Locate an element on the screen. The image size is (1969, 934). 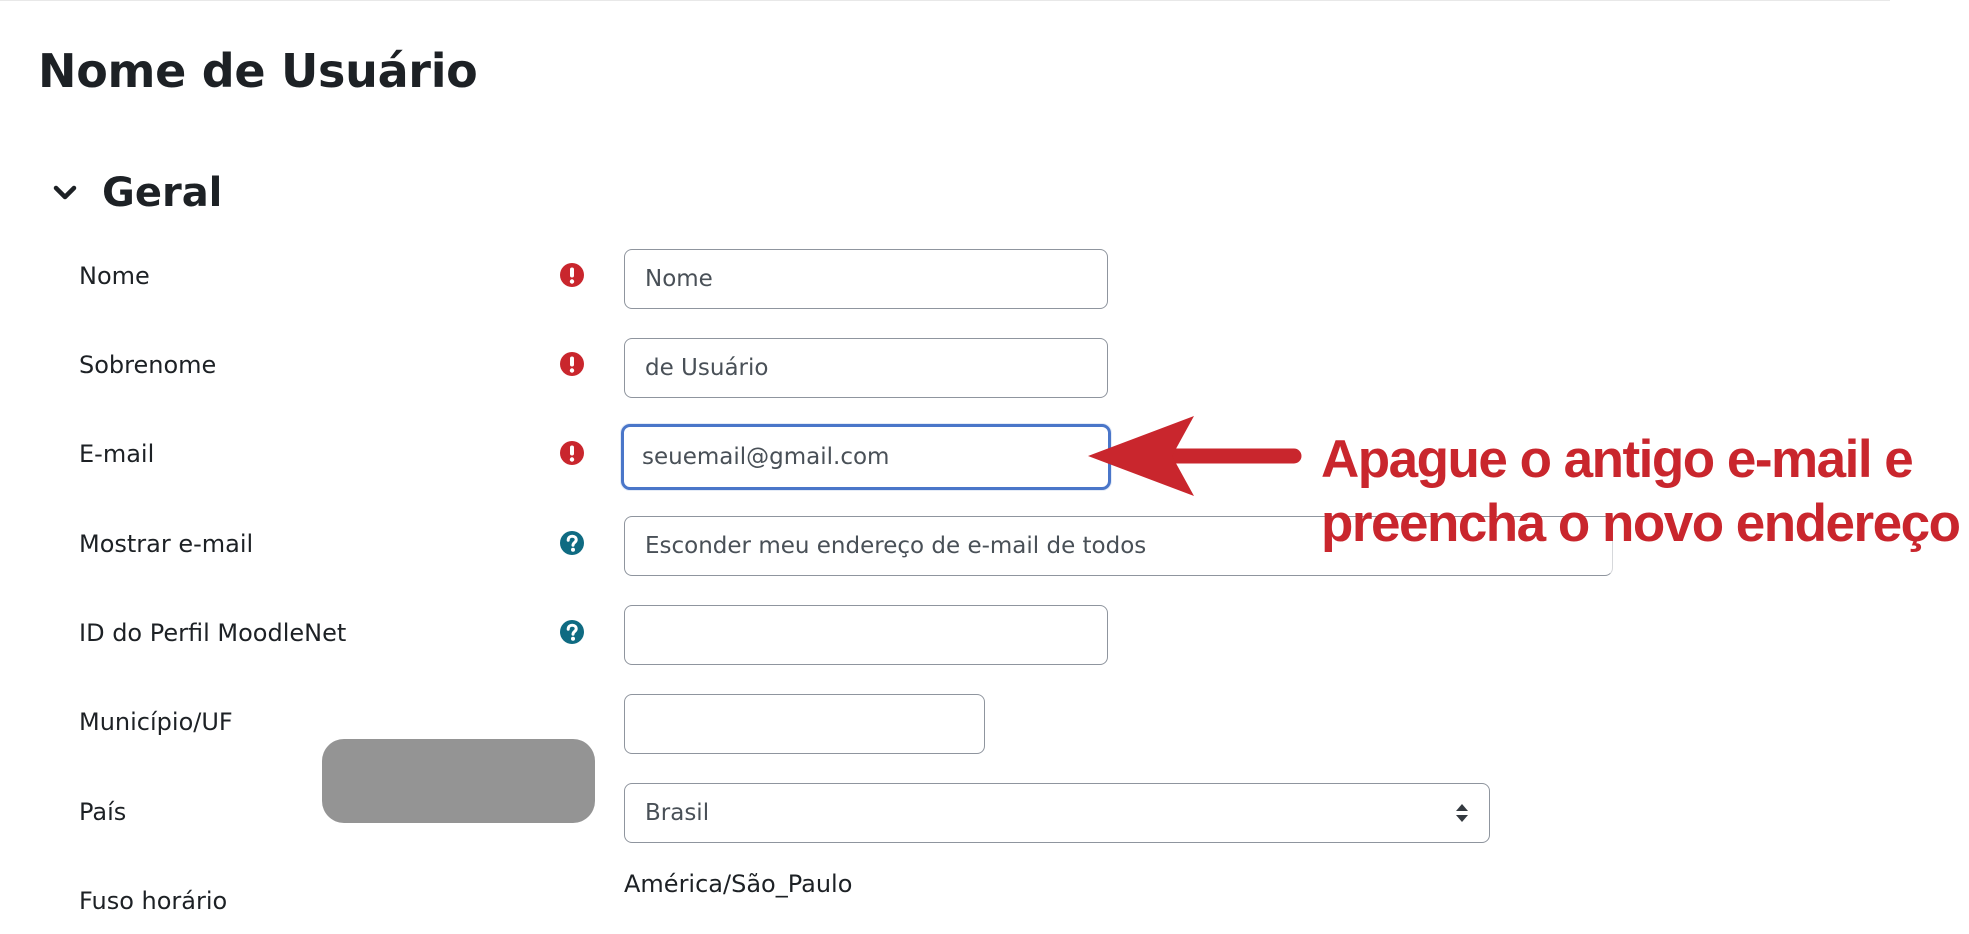
pais-select: Brasil is located at coordinates (1057, 813).